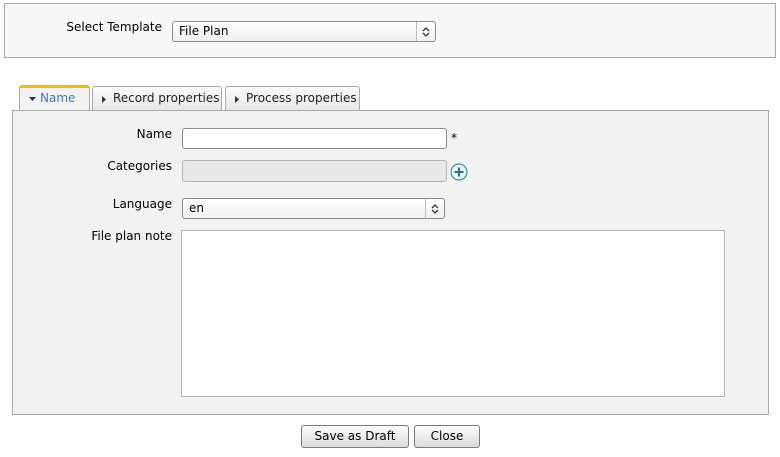 Image resolution: width=780 pixels, height=457 pixels. Describe the element at coordinates (313, 208) in the screenshot. I see `language-select: en` at that location.